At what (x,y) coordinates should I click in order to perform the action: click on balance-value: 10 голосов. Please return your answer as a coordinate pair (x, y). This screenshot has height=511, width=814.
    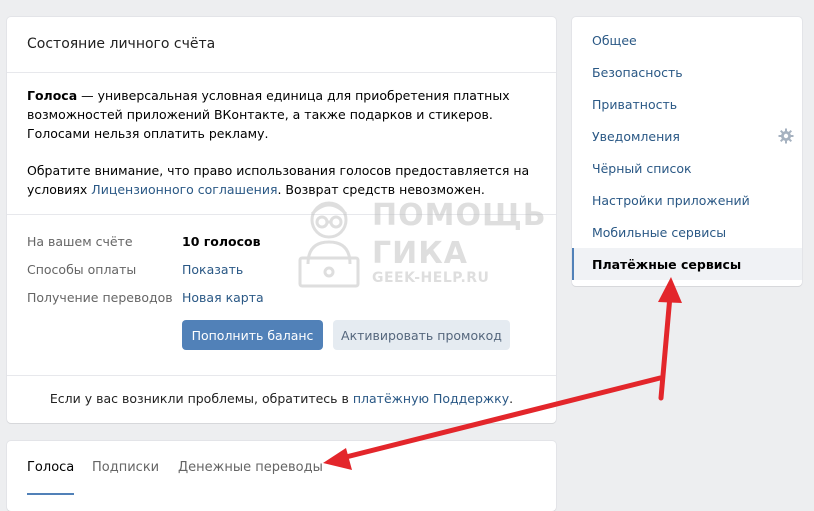
    Looking at the image, I should click on (221, 241).